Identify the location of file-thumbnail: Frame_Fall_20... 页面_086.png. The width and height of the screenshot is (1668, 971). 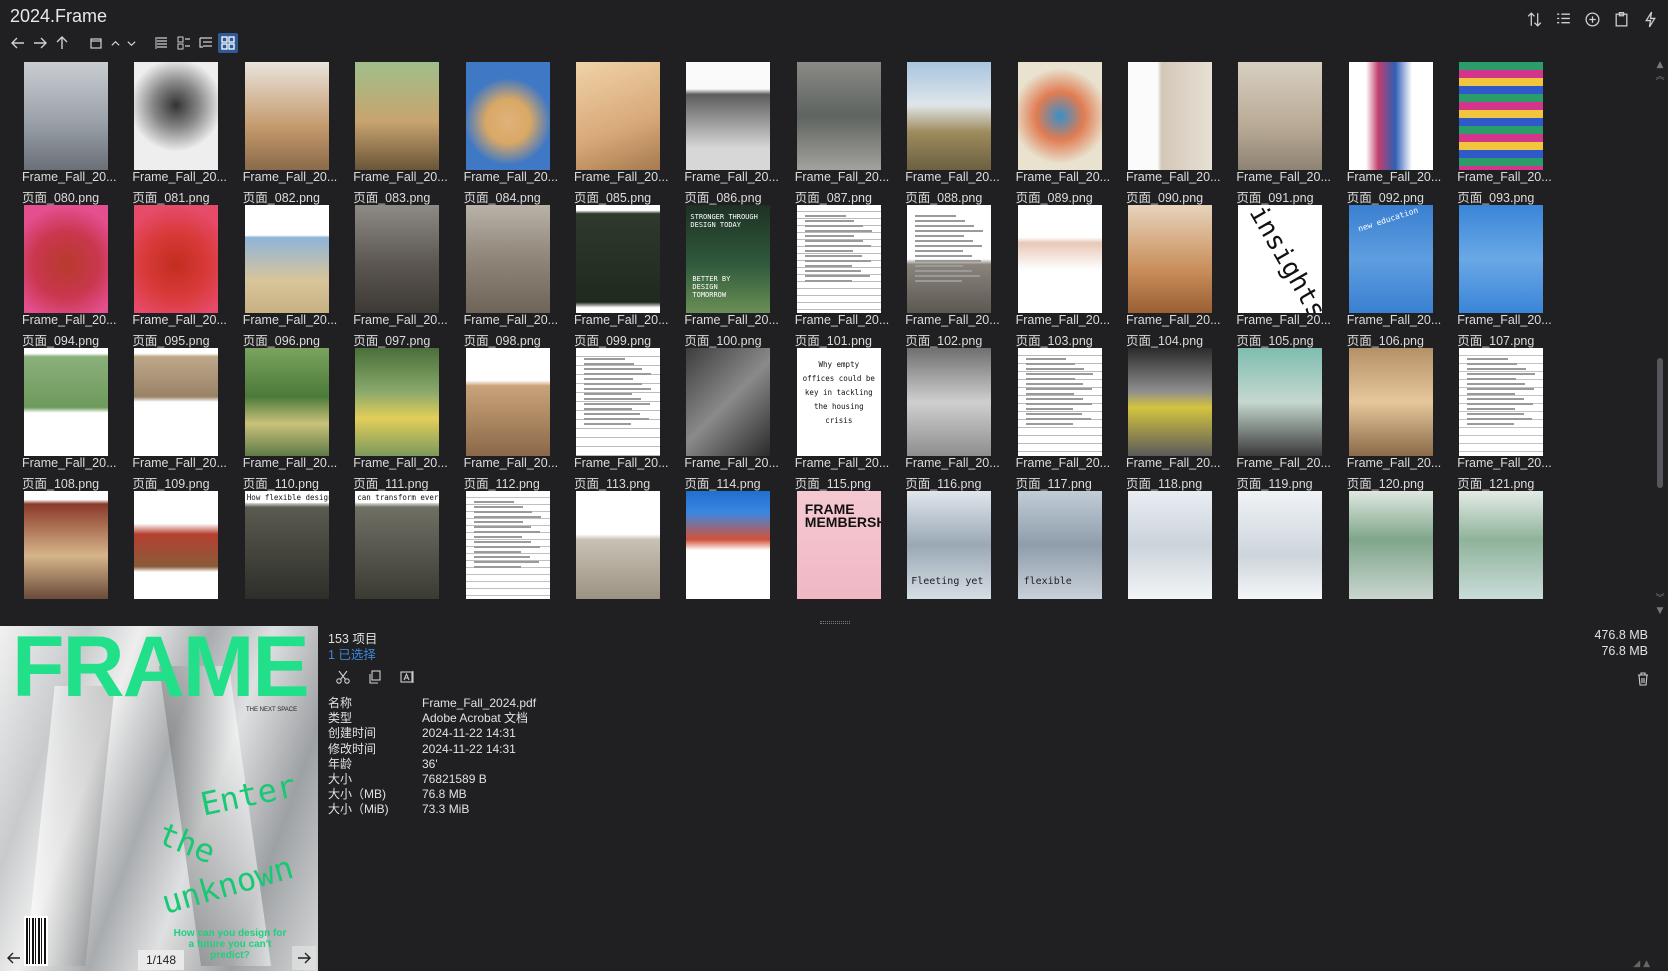
(721, 131).